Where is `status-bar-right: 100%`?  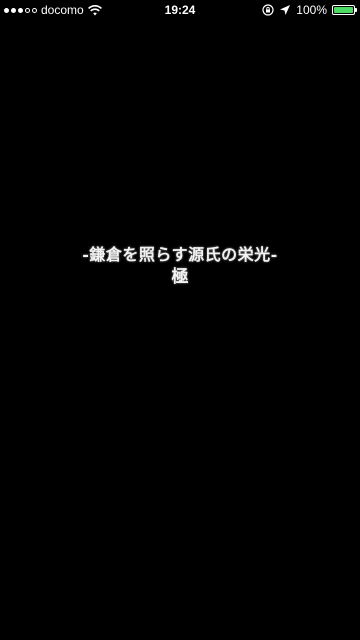 status-bar-right: 100% is located at coordinates (309, 10).